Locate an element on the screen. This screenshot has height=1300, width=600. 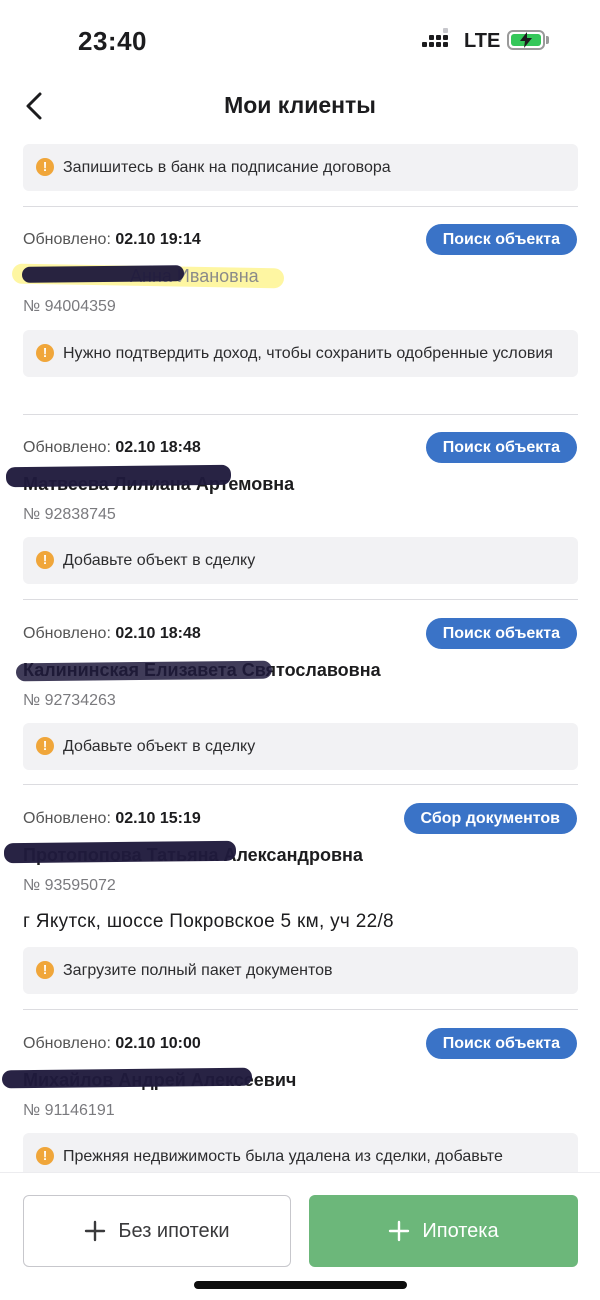
deal-number: № 92734263 is located at coordinates (69, 700).